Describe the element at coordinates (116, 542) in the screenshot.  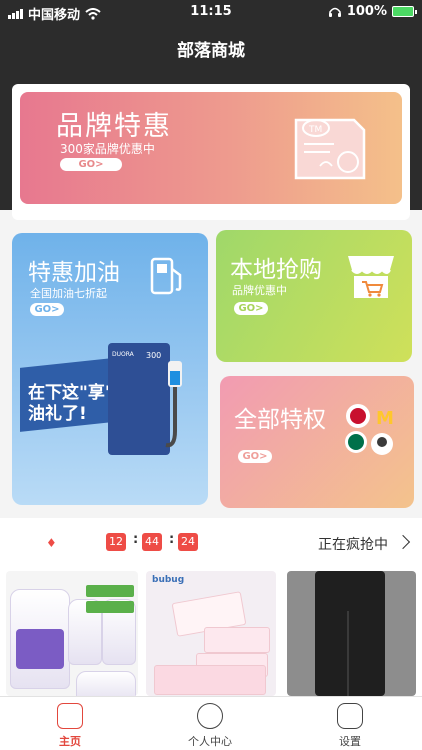
I see `countdown-hours: 12` at that location.